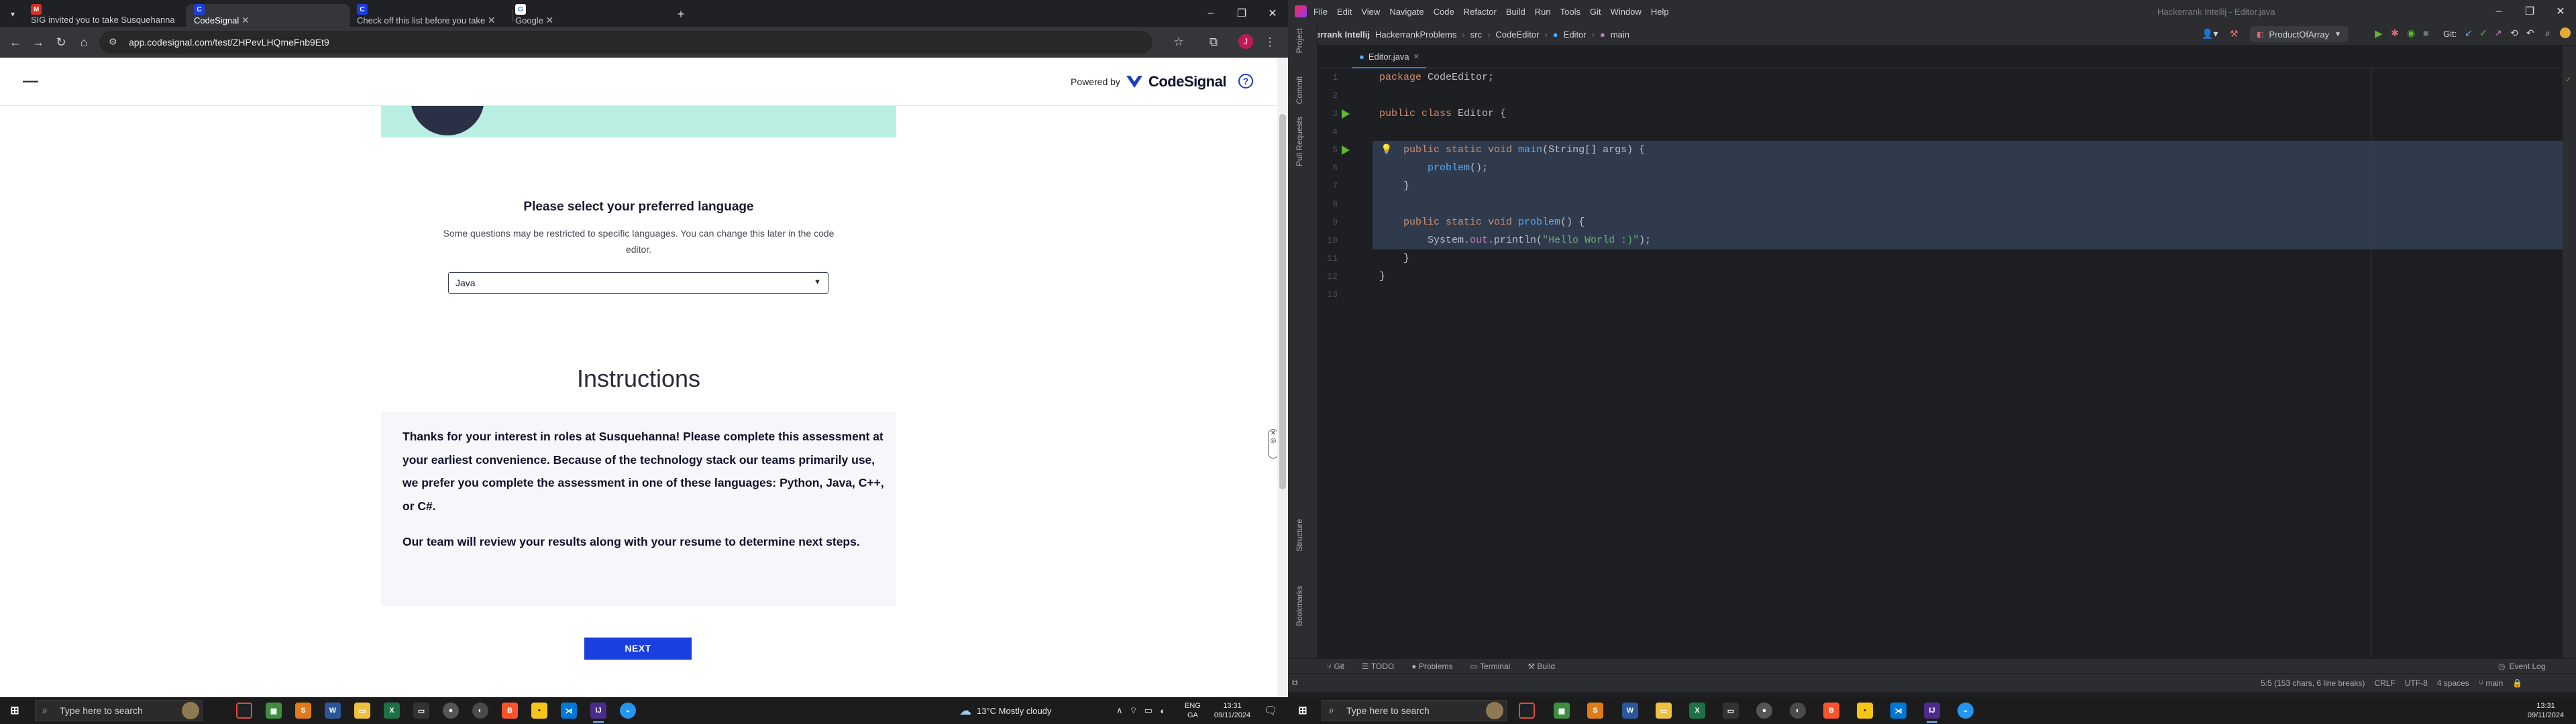 This screenshot has width=2576, height=724. I want to click on menu-navigate: Navigate, so click(1406, 12).